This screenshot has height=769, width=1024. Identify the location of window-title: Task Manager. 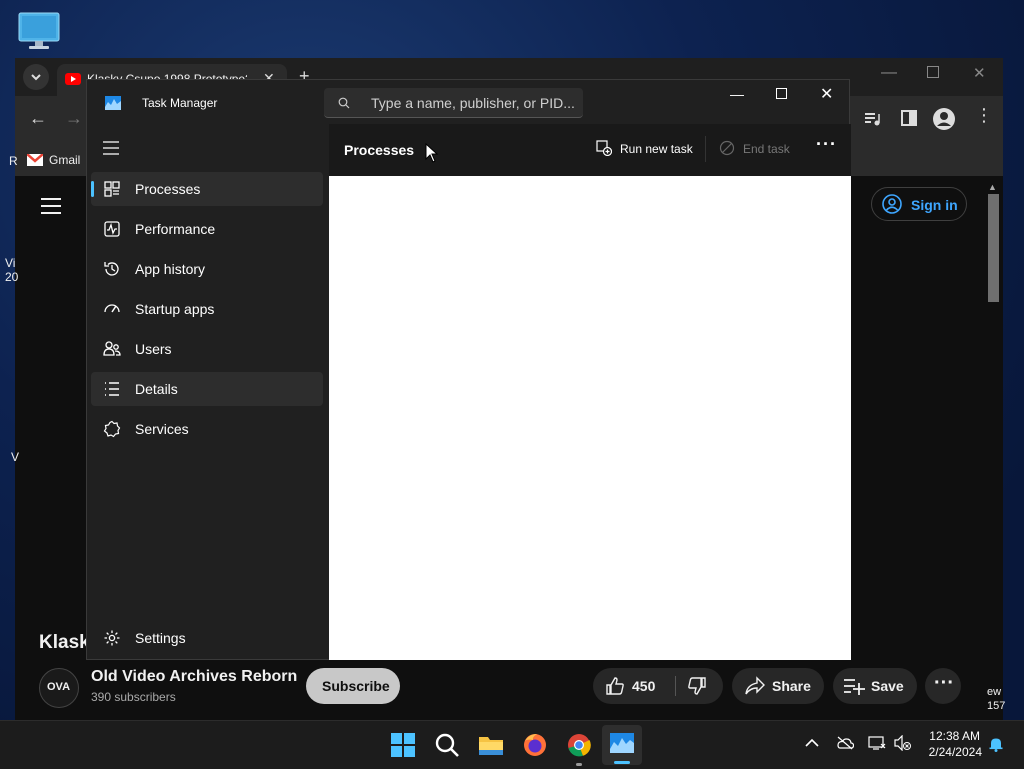
(180, 103).